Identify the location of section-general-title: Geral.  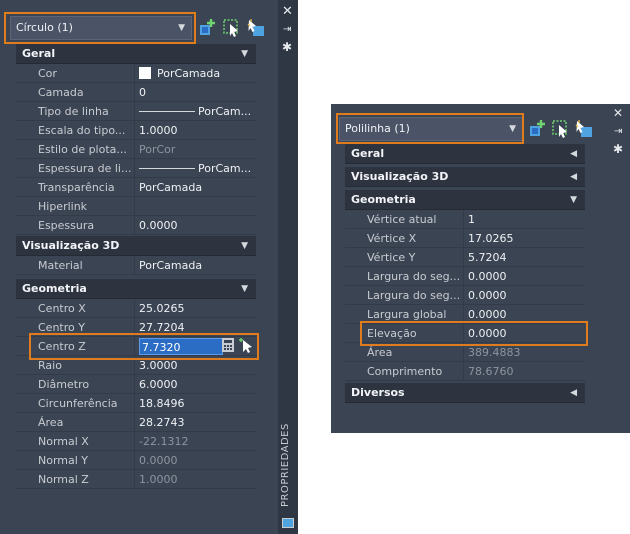
(368, 153).